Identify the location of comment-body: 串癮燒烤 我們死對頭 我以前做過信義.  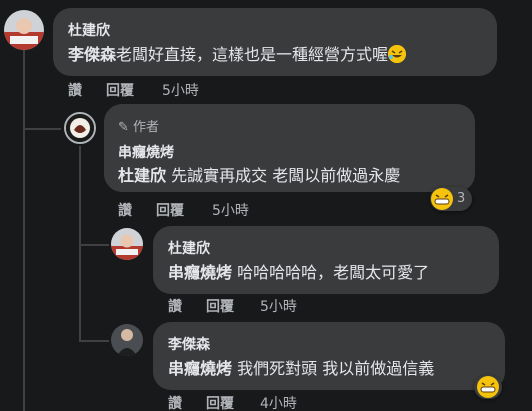
(301, 367).